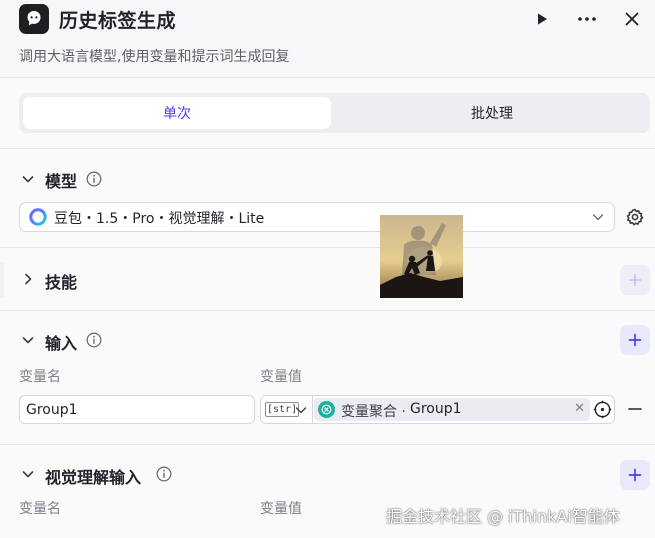 Image resolution: width=655 pixels, height=538 pixels. Describe the element at coordinates (503, 516) in the screenshot. I see `watermark-text: 掘金技术社区 @ iThinkAi智能体` at that location.